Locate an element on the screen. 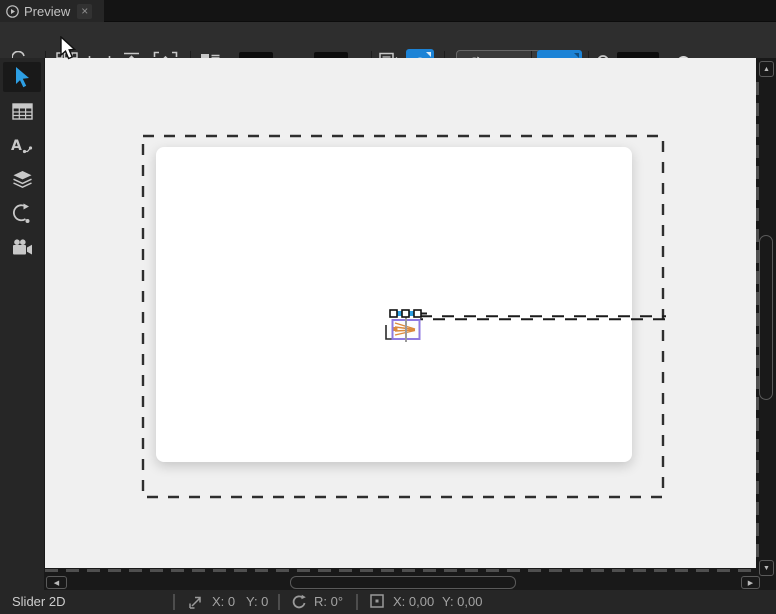  slider-dashed-bounds is located at coordinates (543, 318).